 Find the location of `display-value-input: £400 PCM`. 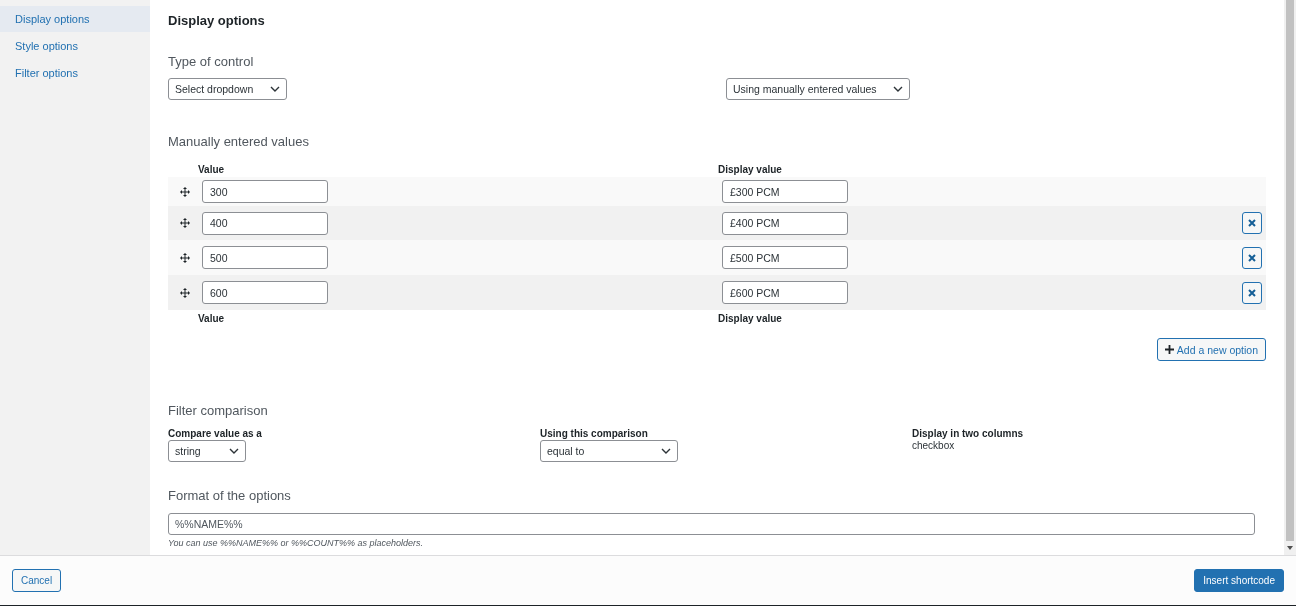

display-value-input: £400 PCM is located at coordinates (785, 223).